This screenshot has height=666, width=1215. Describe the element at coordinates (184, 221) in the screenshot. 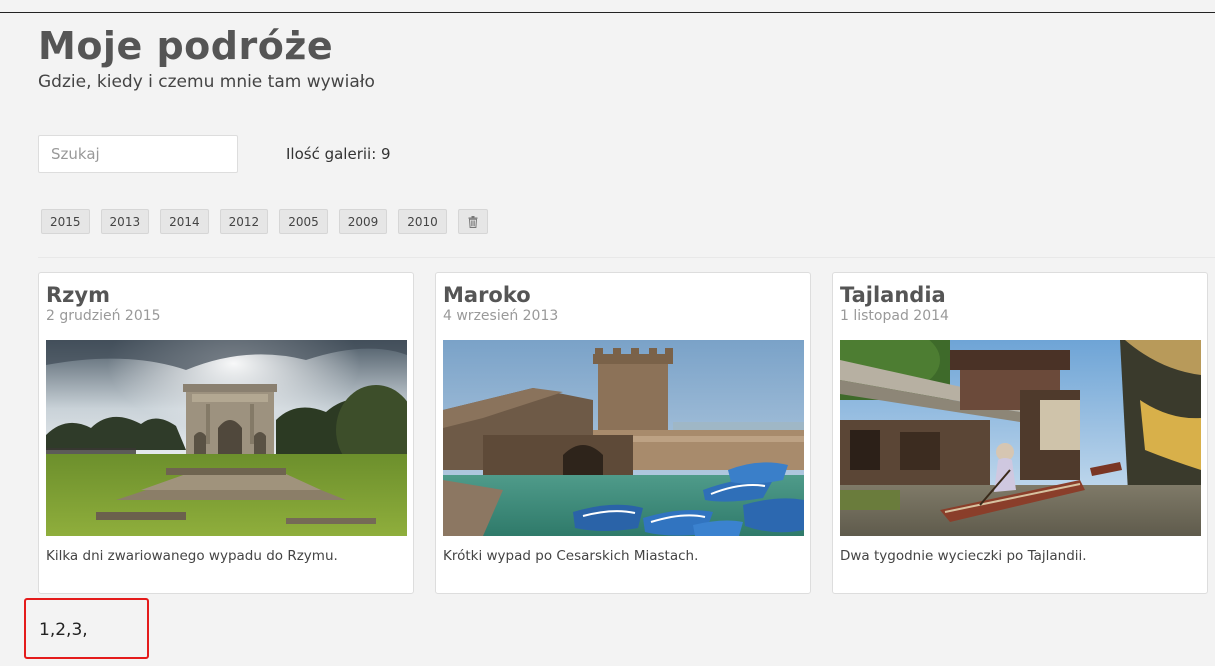

I see `tag-2014: 2014` at that location.